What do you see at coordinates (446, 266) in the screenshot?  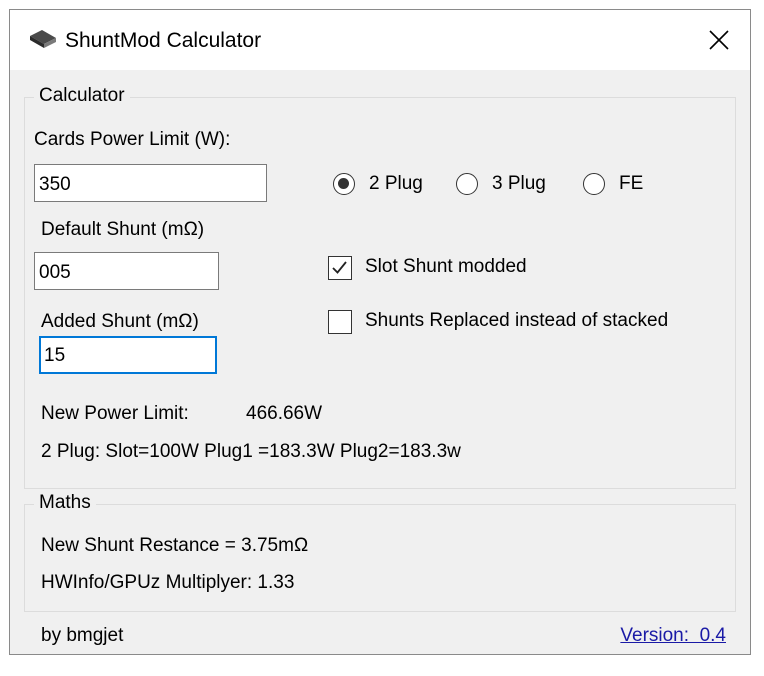 I see `slot-shunt-label: Slot Shunt modded` at bounding box center [446, 266].